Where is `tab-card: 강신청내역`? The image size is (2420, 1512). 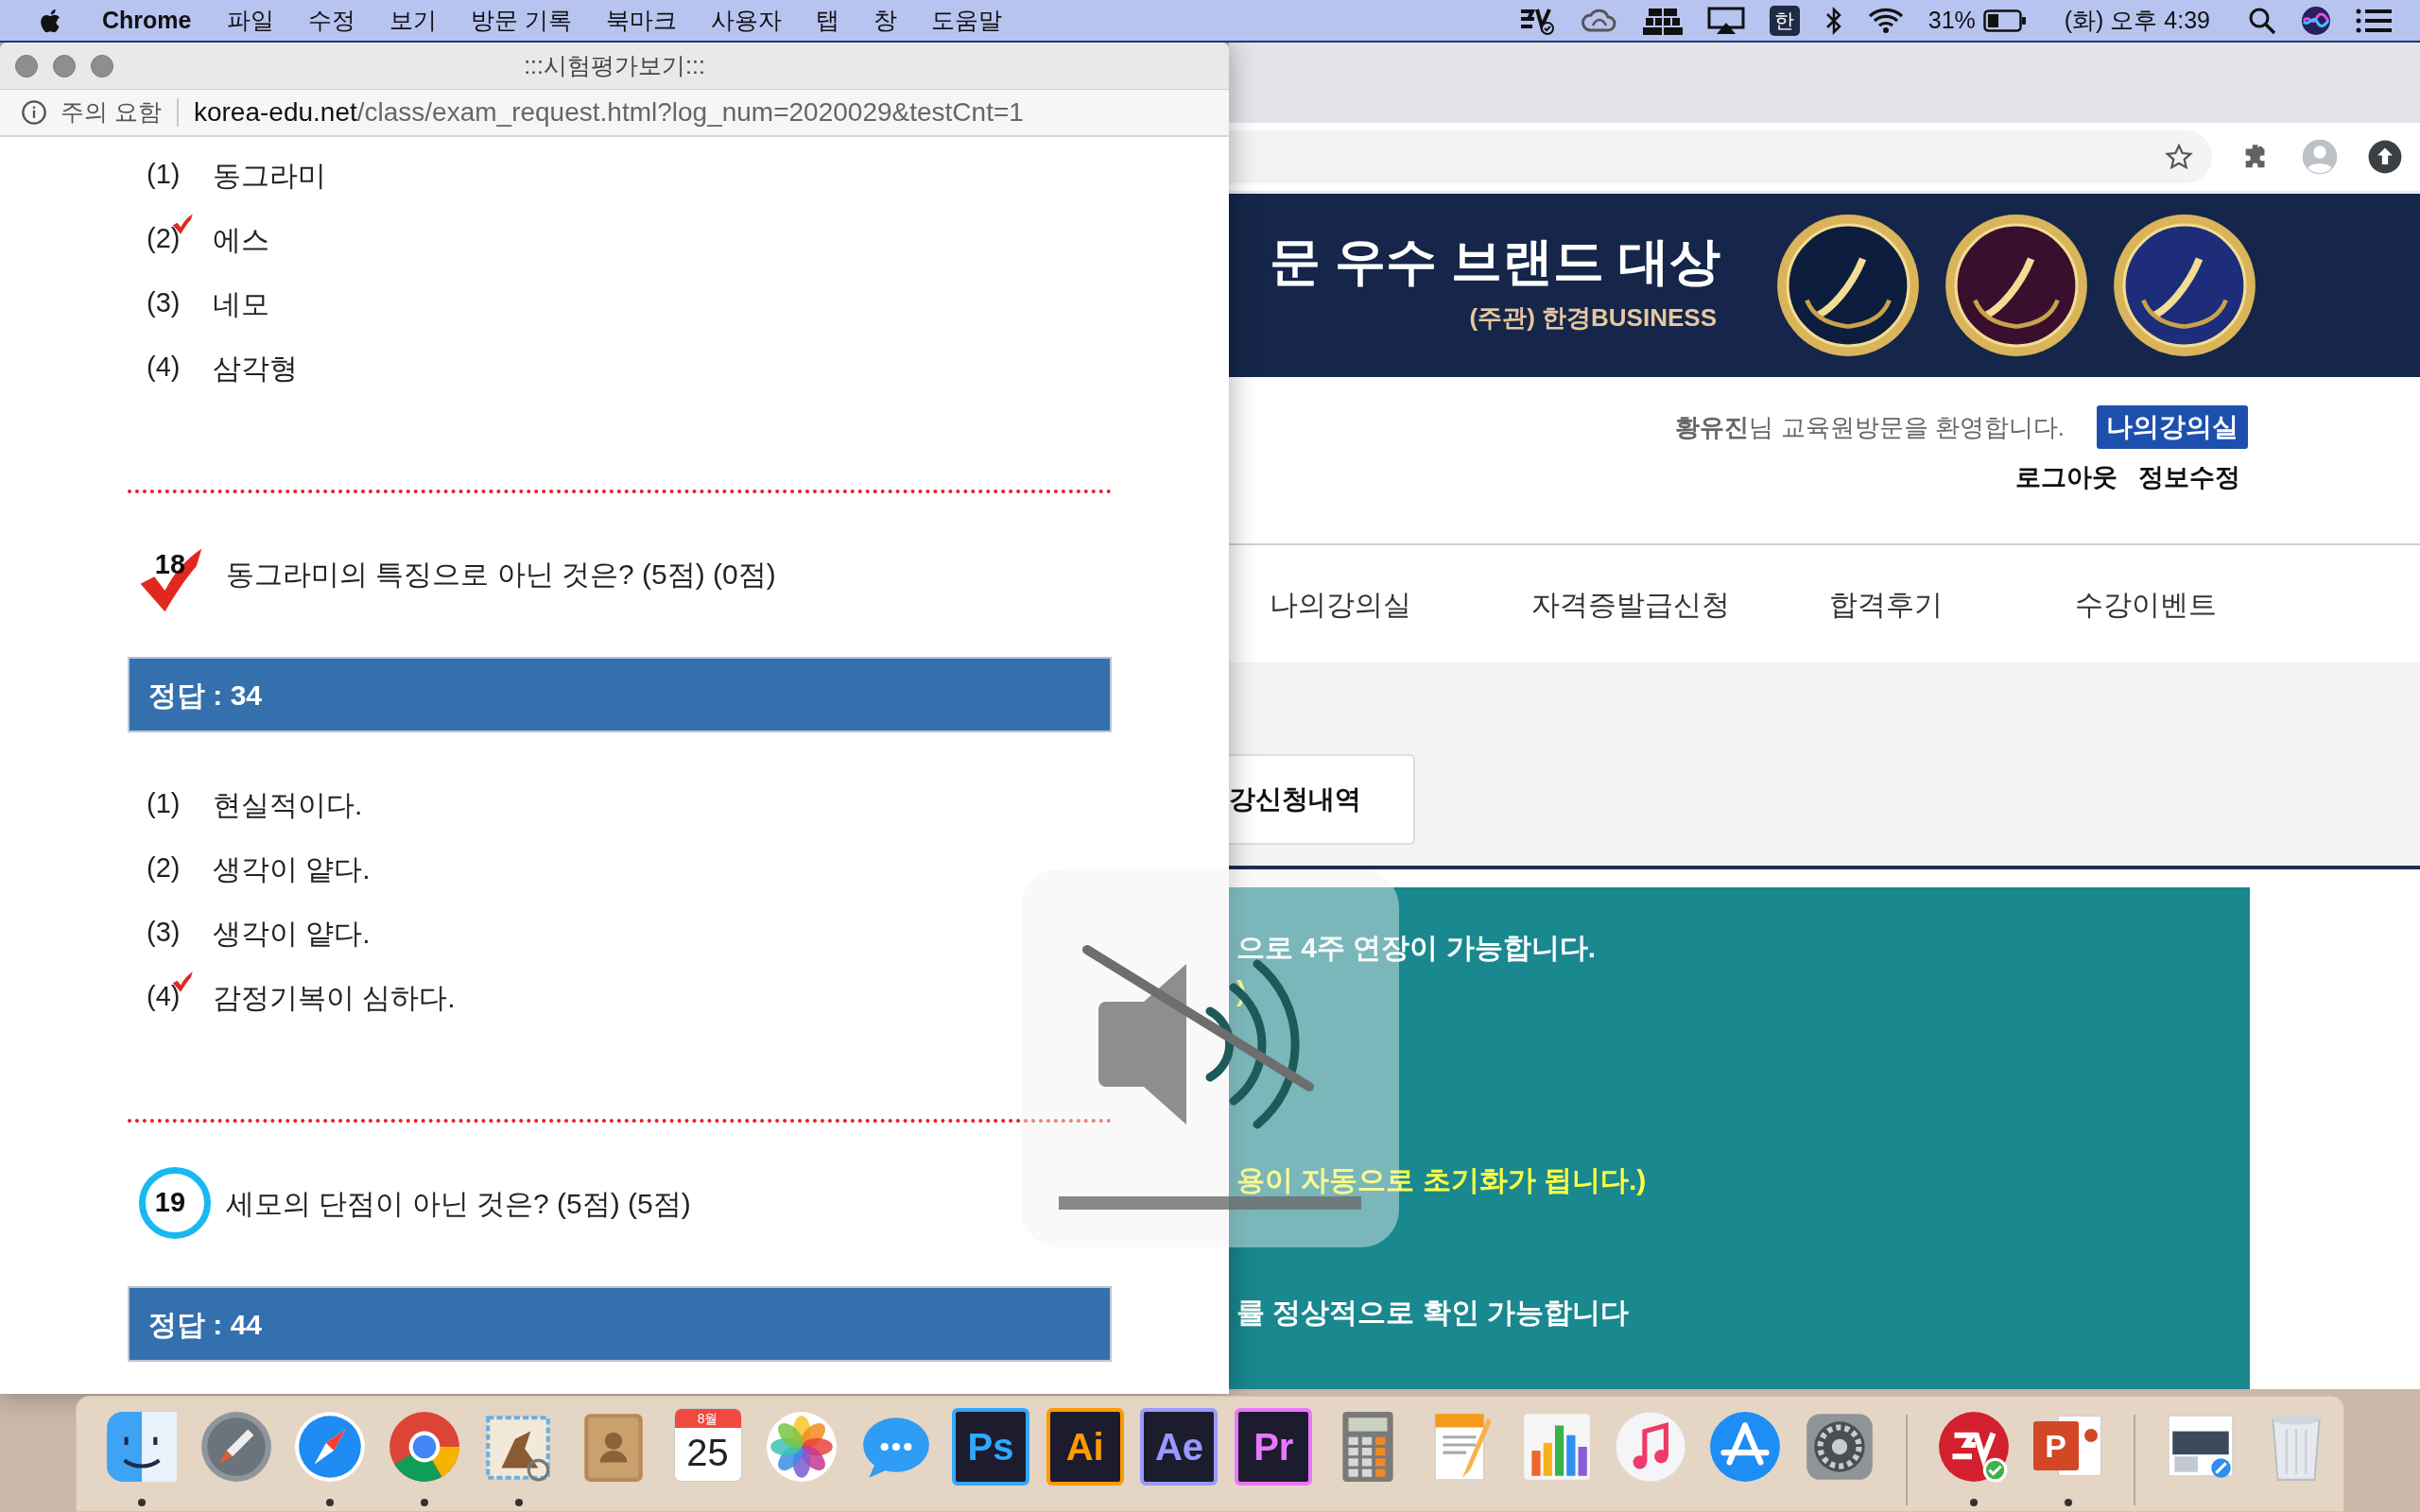
tab-card: 강신청내역 is located at coordinates (1322, 799).